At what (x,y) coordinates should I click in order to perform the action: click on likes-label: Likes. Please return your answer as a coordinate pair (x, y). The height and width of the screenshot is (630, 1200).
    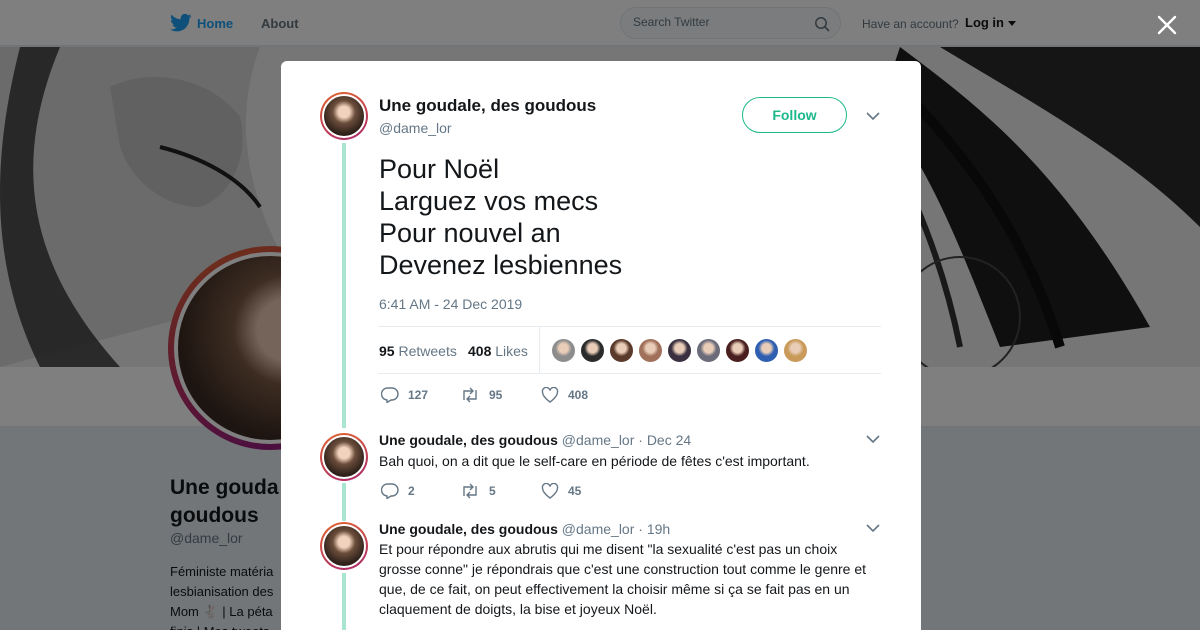
    Looking at the image, I should click on (511, 351).